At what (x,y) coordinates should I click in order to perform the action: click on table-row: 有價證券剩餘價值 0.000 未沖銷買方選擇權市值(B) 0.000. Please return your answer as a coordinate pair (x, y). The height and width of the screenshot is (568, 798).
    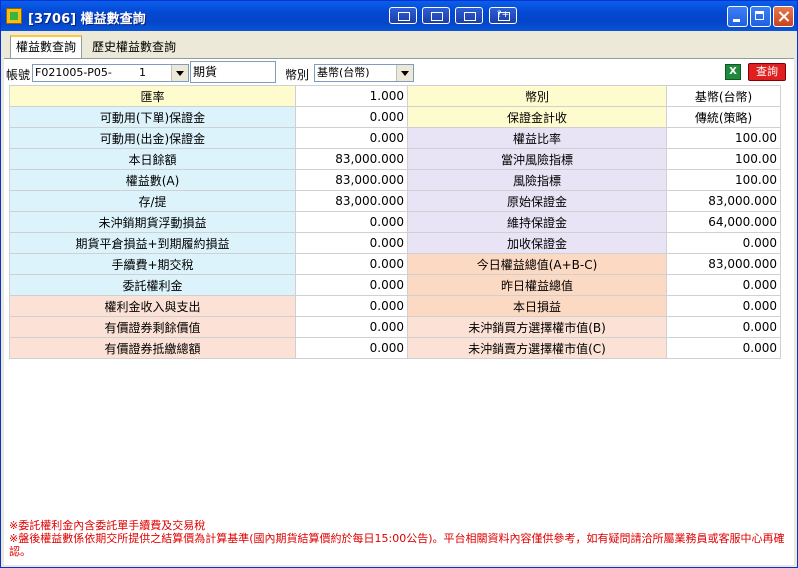
    Looking at the image, I should click on (395, 327).